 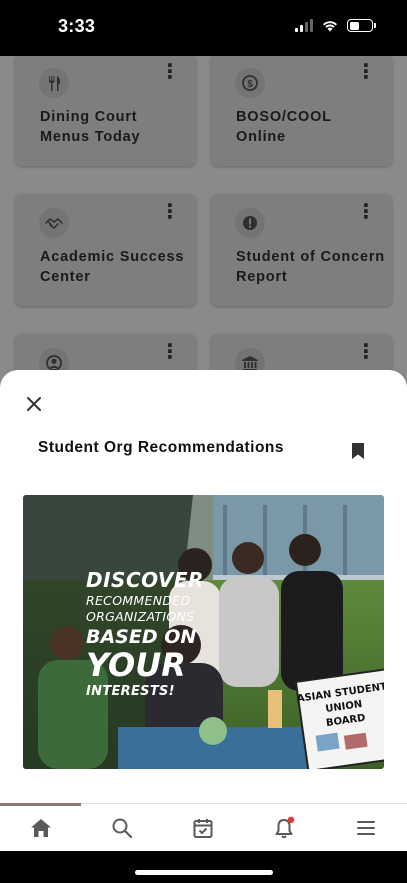 What do you see at coordinates (145, 580) in the screenshot?
I see `promo-headline-line: DISCOVER` at bounding box center [145, 580].